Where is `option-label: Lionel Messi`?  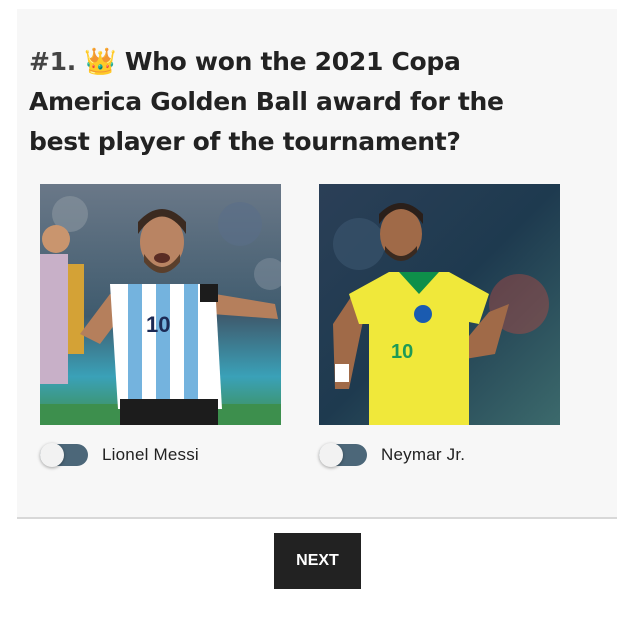
option-label: Lionel Messi is located at coordinates (150, 455).